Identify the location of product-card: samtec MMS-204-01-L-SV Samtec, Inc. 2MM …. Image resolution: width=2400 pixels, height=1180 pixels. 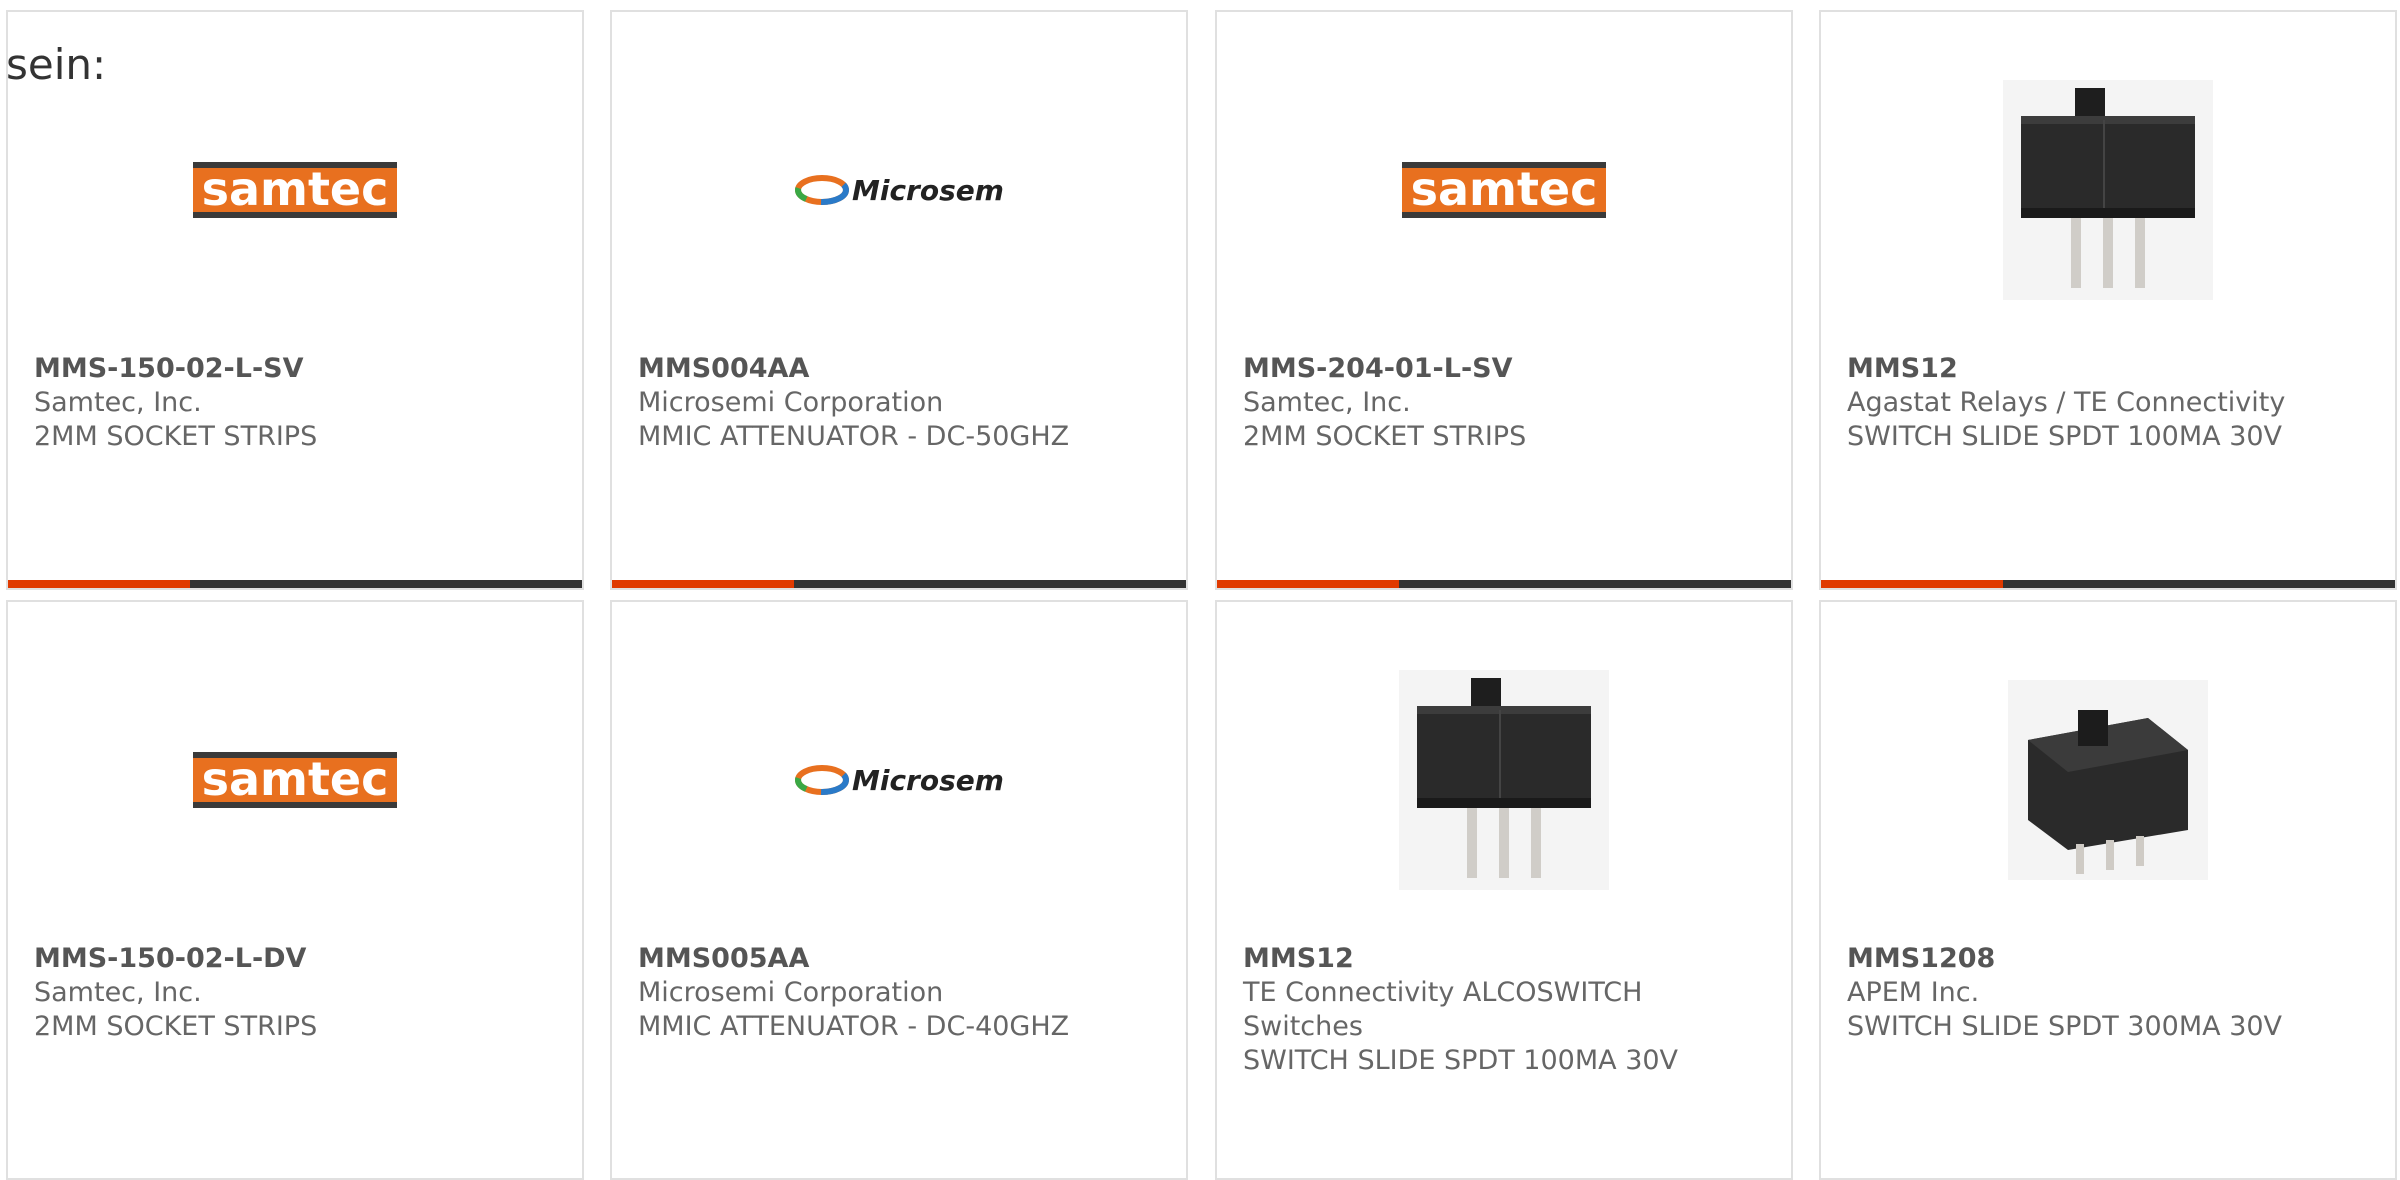
(1504, 300).